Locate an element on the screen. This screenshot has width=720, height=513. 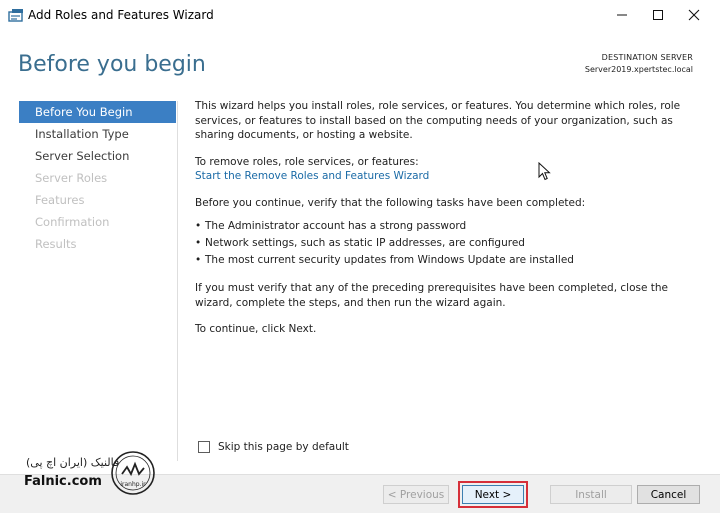
page-title: Before you begin is located at coordinates (112, 64).